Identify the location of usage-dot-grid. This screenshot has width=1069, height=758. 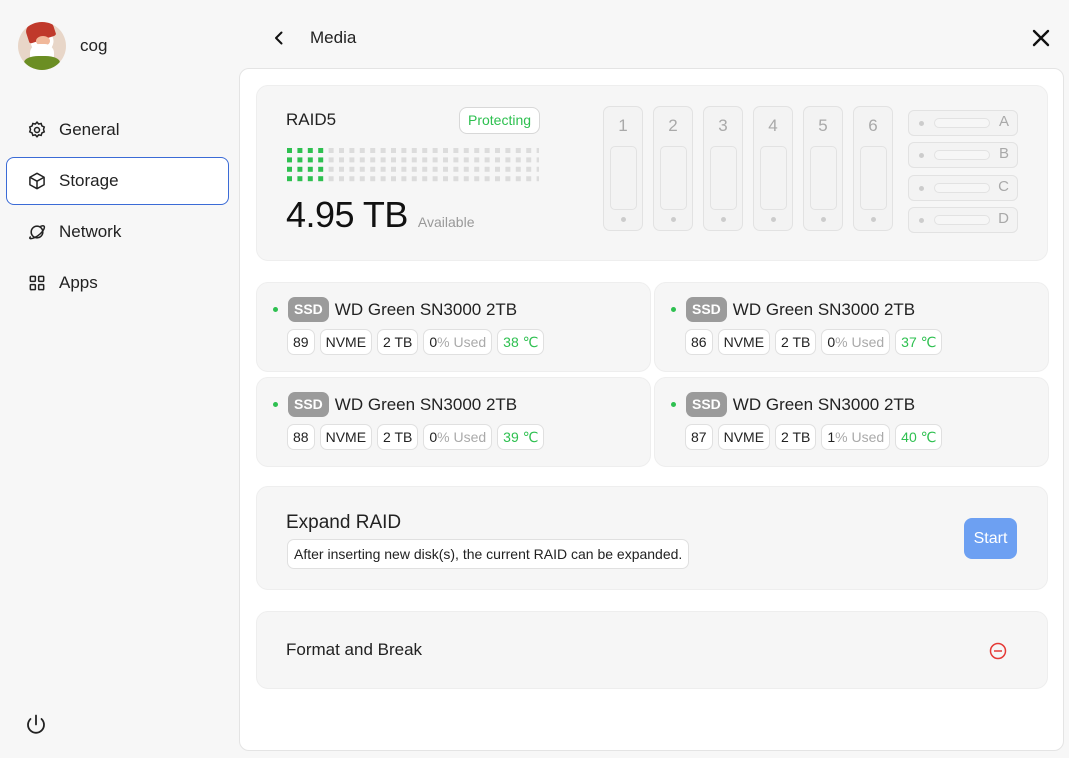
(413, 165).